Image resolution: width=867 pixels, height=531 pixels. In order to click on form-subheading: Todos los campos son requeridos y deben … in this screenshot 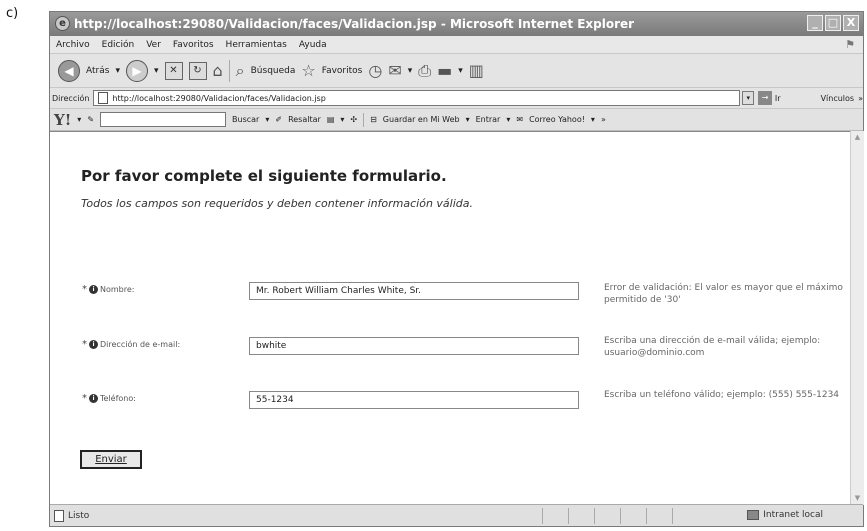, I will do `click(277, 203)`.